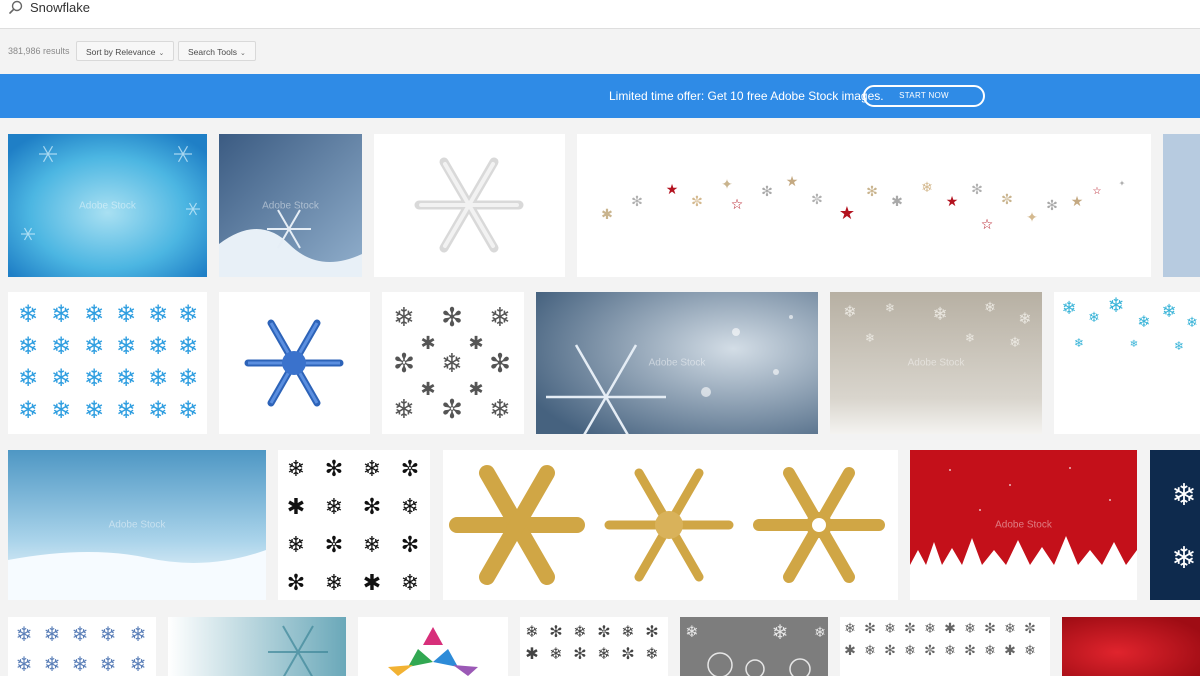  I want to click on image-tile: ❄ ❄ ❄, so click(754, 646).